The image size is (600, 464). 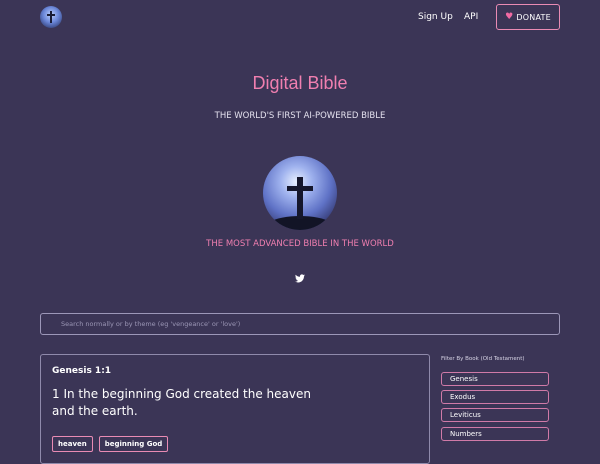 I want to click on cross-on-hill-image, so click(x=300, y=193).